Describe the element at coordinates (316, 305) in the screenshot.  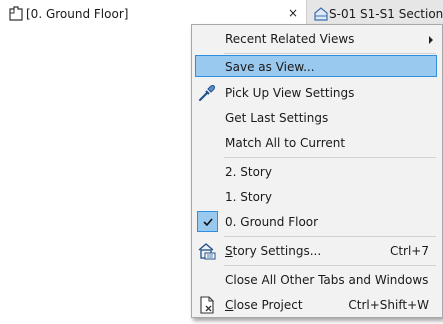
I see `menu-item-close-project: Close Project Ctrl+Shift+W` at that location.